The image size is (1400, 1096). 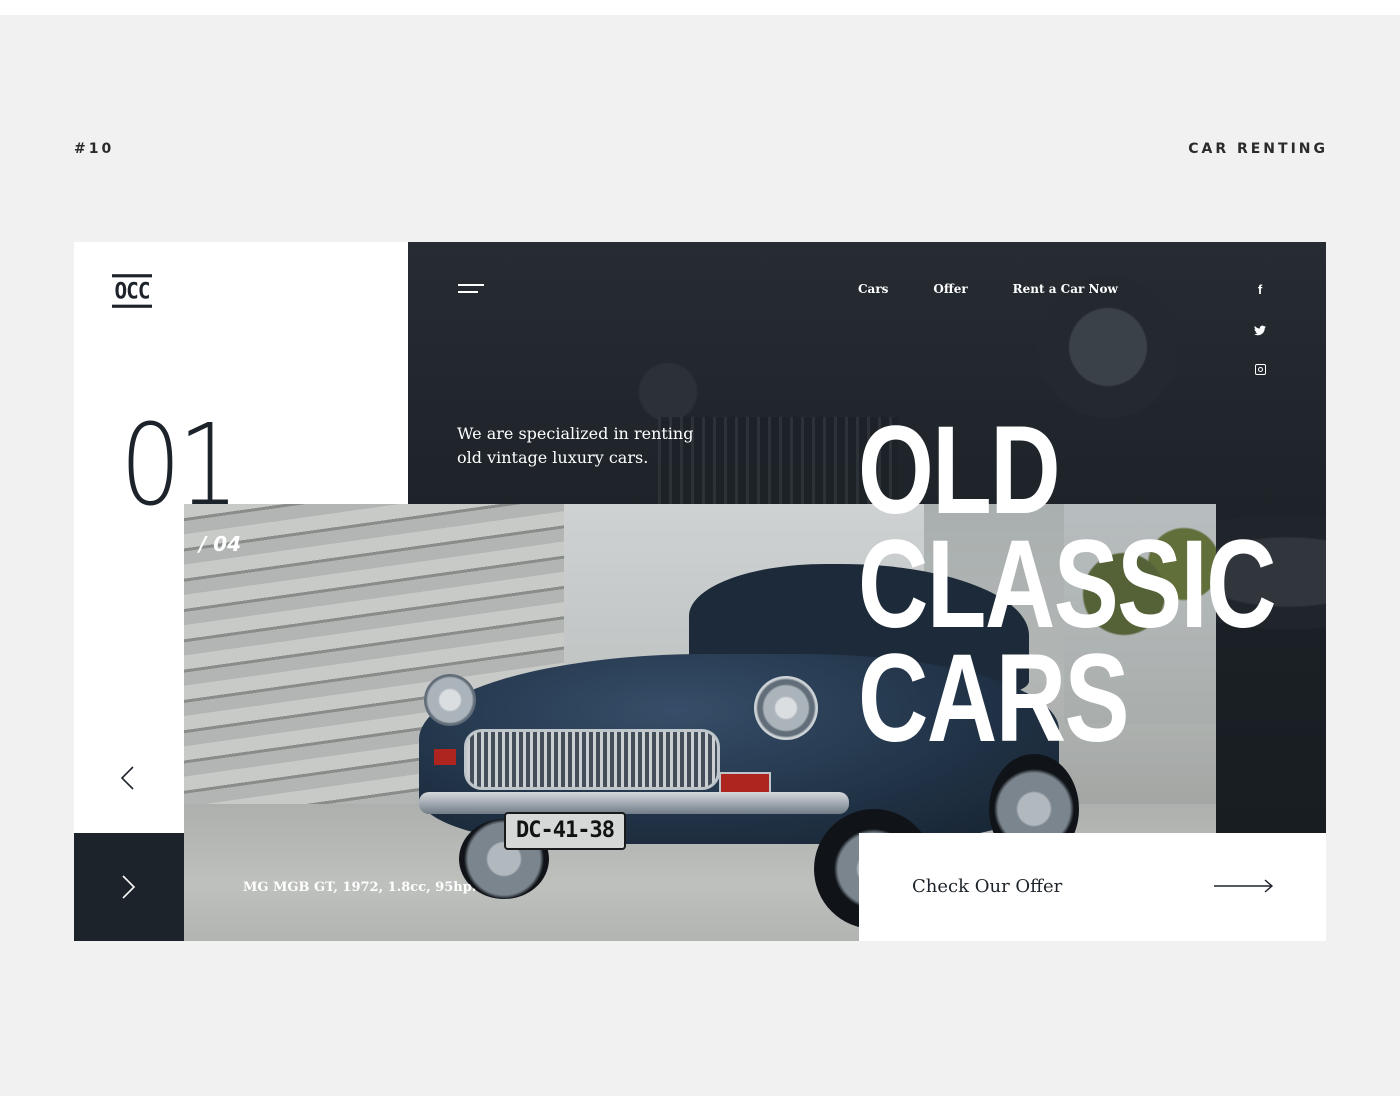 I want to click on instagram-icon, so click(x=1260, y=370).